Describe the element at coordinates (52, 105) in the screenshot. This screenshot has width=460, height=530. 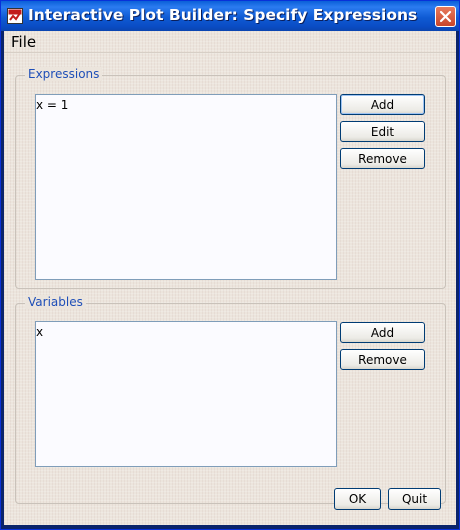
I see `list-item: x = 1` at that location.